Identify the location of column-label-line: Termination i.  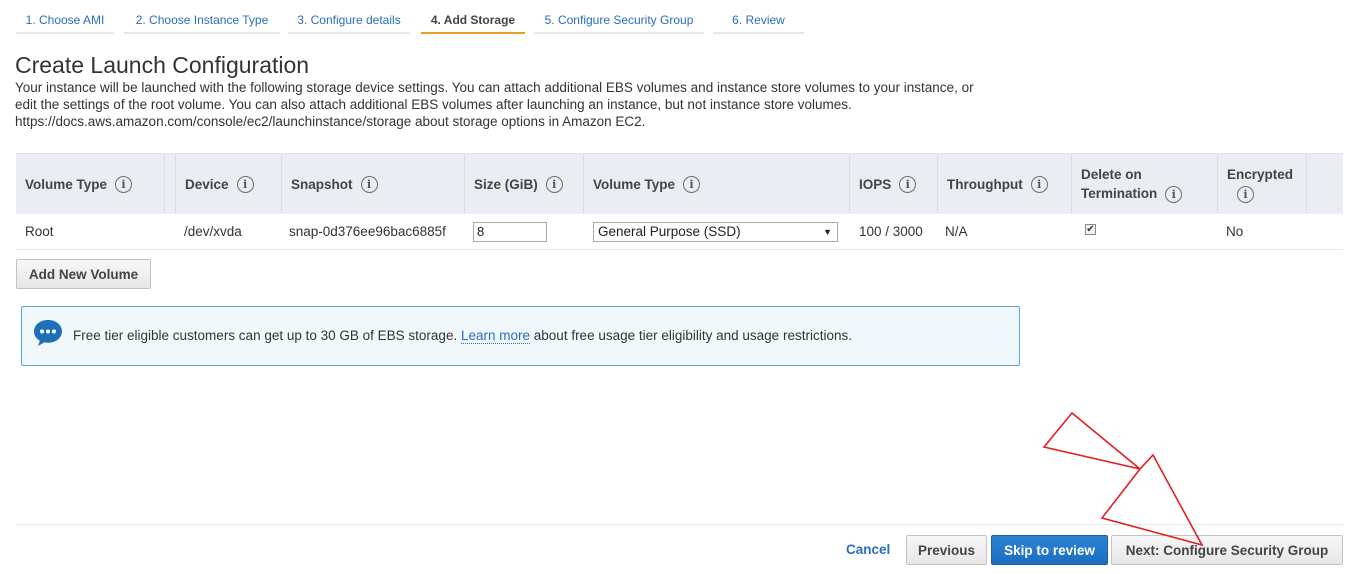
(1132, 193).